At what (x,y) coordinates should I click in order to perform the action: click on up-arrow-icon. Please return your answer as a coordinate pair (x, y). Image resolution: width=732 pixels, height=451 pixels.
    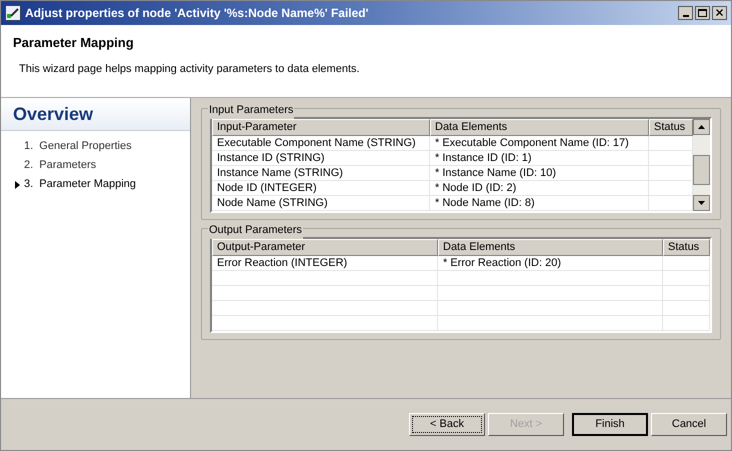
    Looking at the image, I should click on (701, 127).